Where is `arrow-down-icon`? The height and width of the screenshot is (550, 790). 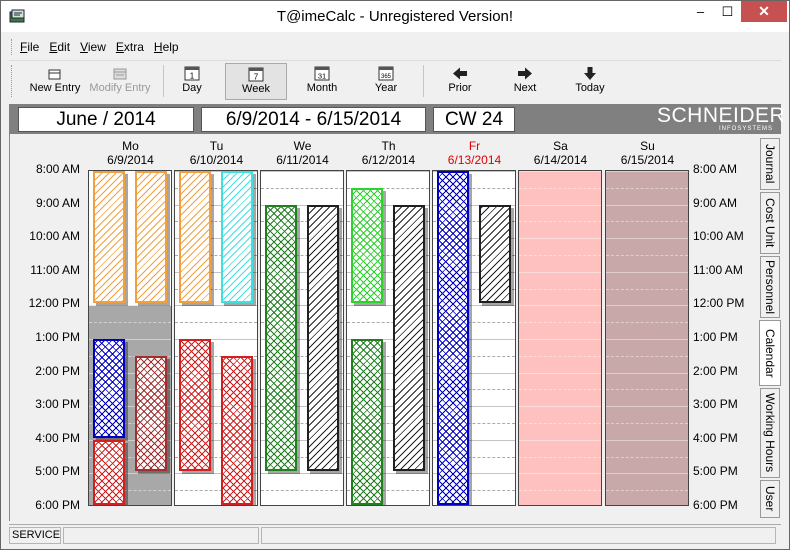
arrow-down-icon is located at coordinates (590, 73).